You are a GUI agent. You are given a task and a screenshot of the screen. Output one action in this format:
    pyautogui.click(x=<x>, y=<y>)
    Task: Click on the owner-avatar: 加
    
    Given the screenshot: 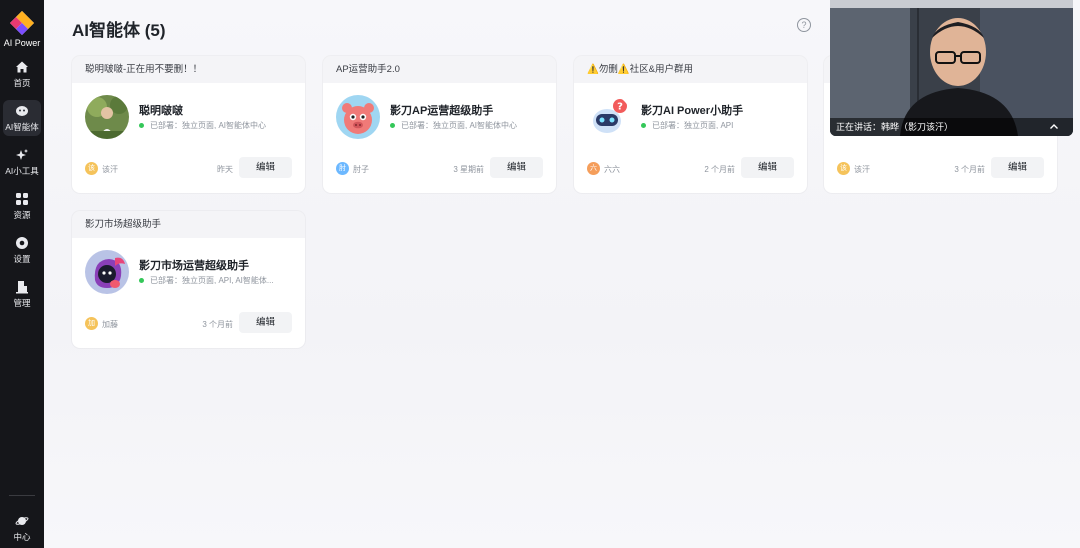 What is the action you would take?
    pyautogui.click(x=91, y=323)
    